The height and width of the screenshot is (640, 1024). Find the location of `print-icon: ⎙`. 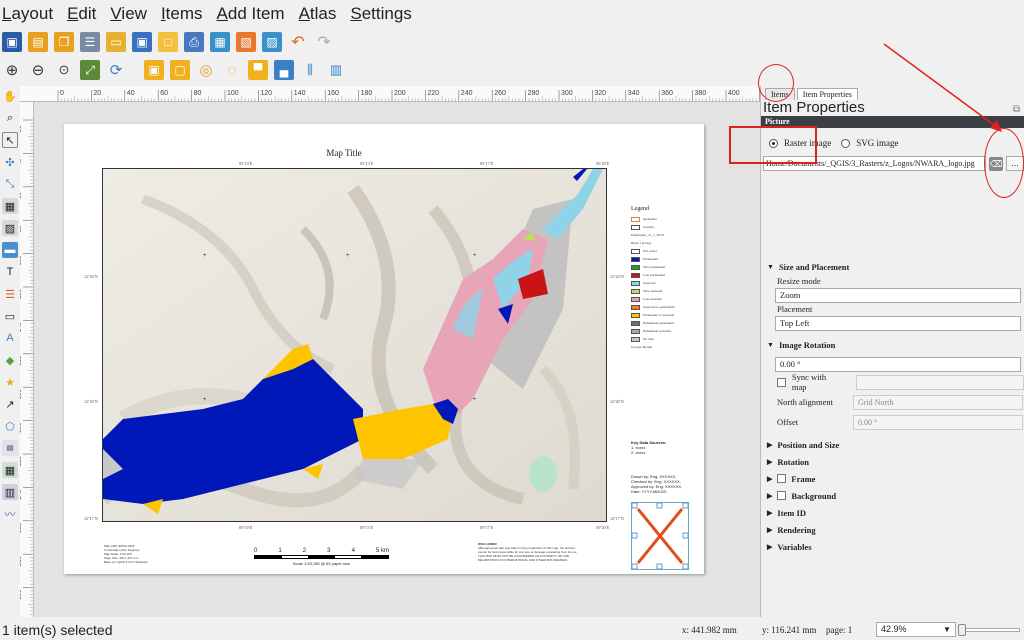

print-icon: ⎙ is located at coordinates (194, 42).